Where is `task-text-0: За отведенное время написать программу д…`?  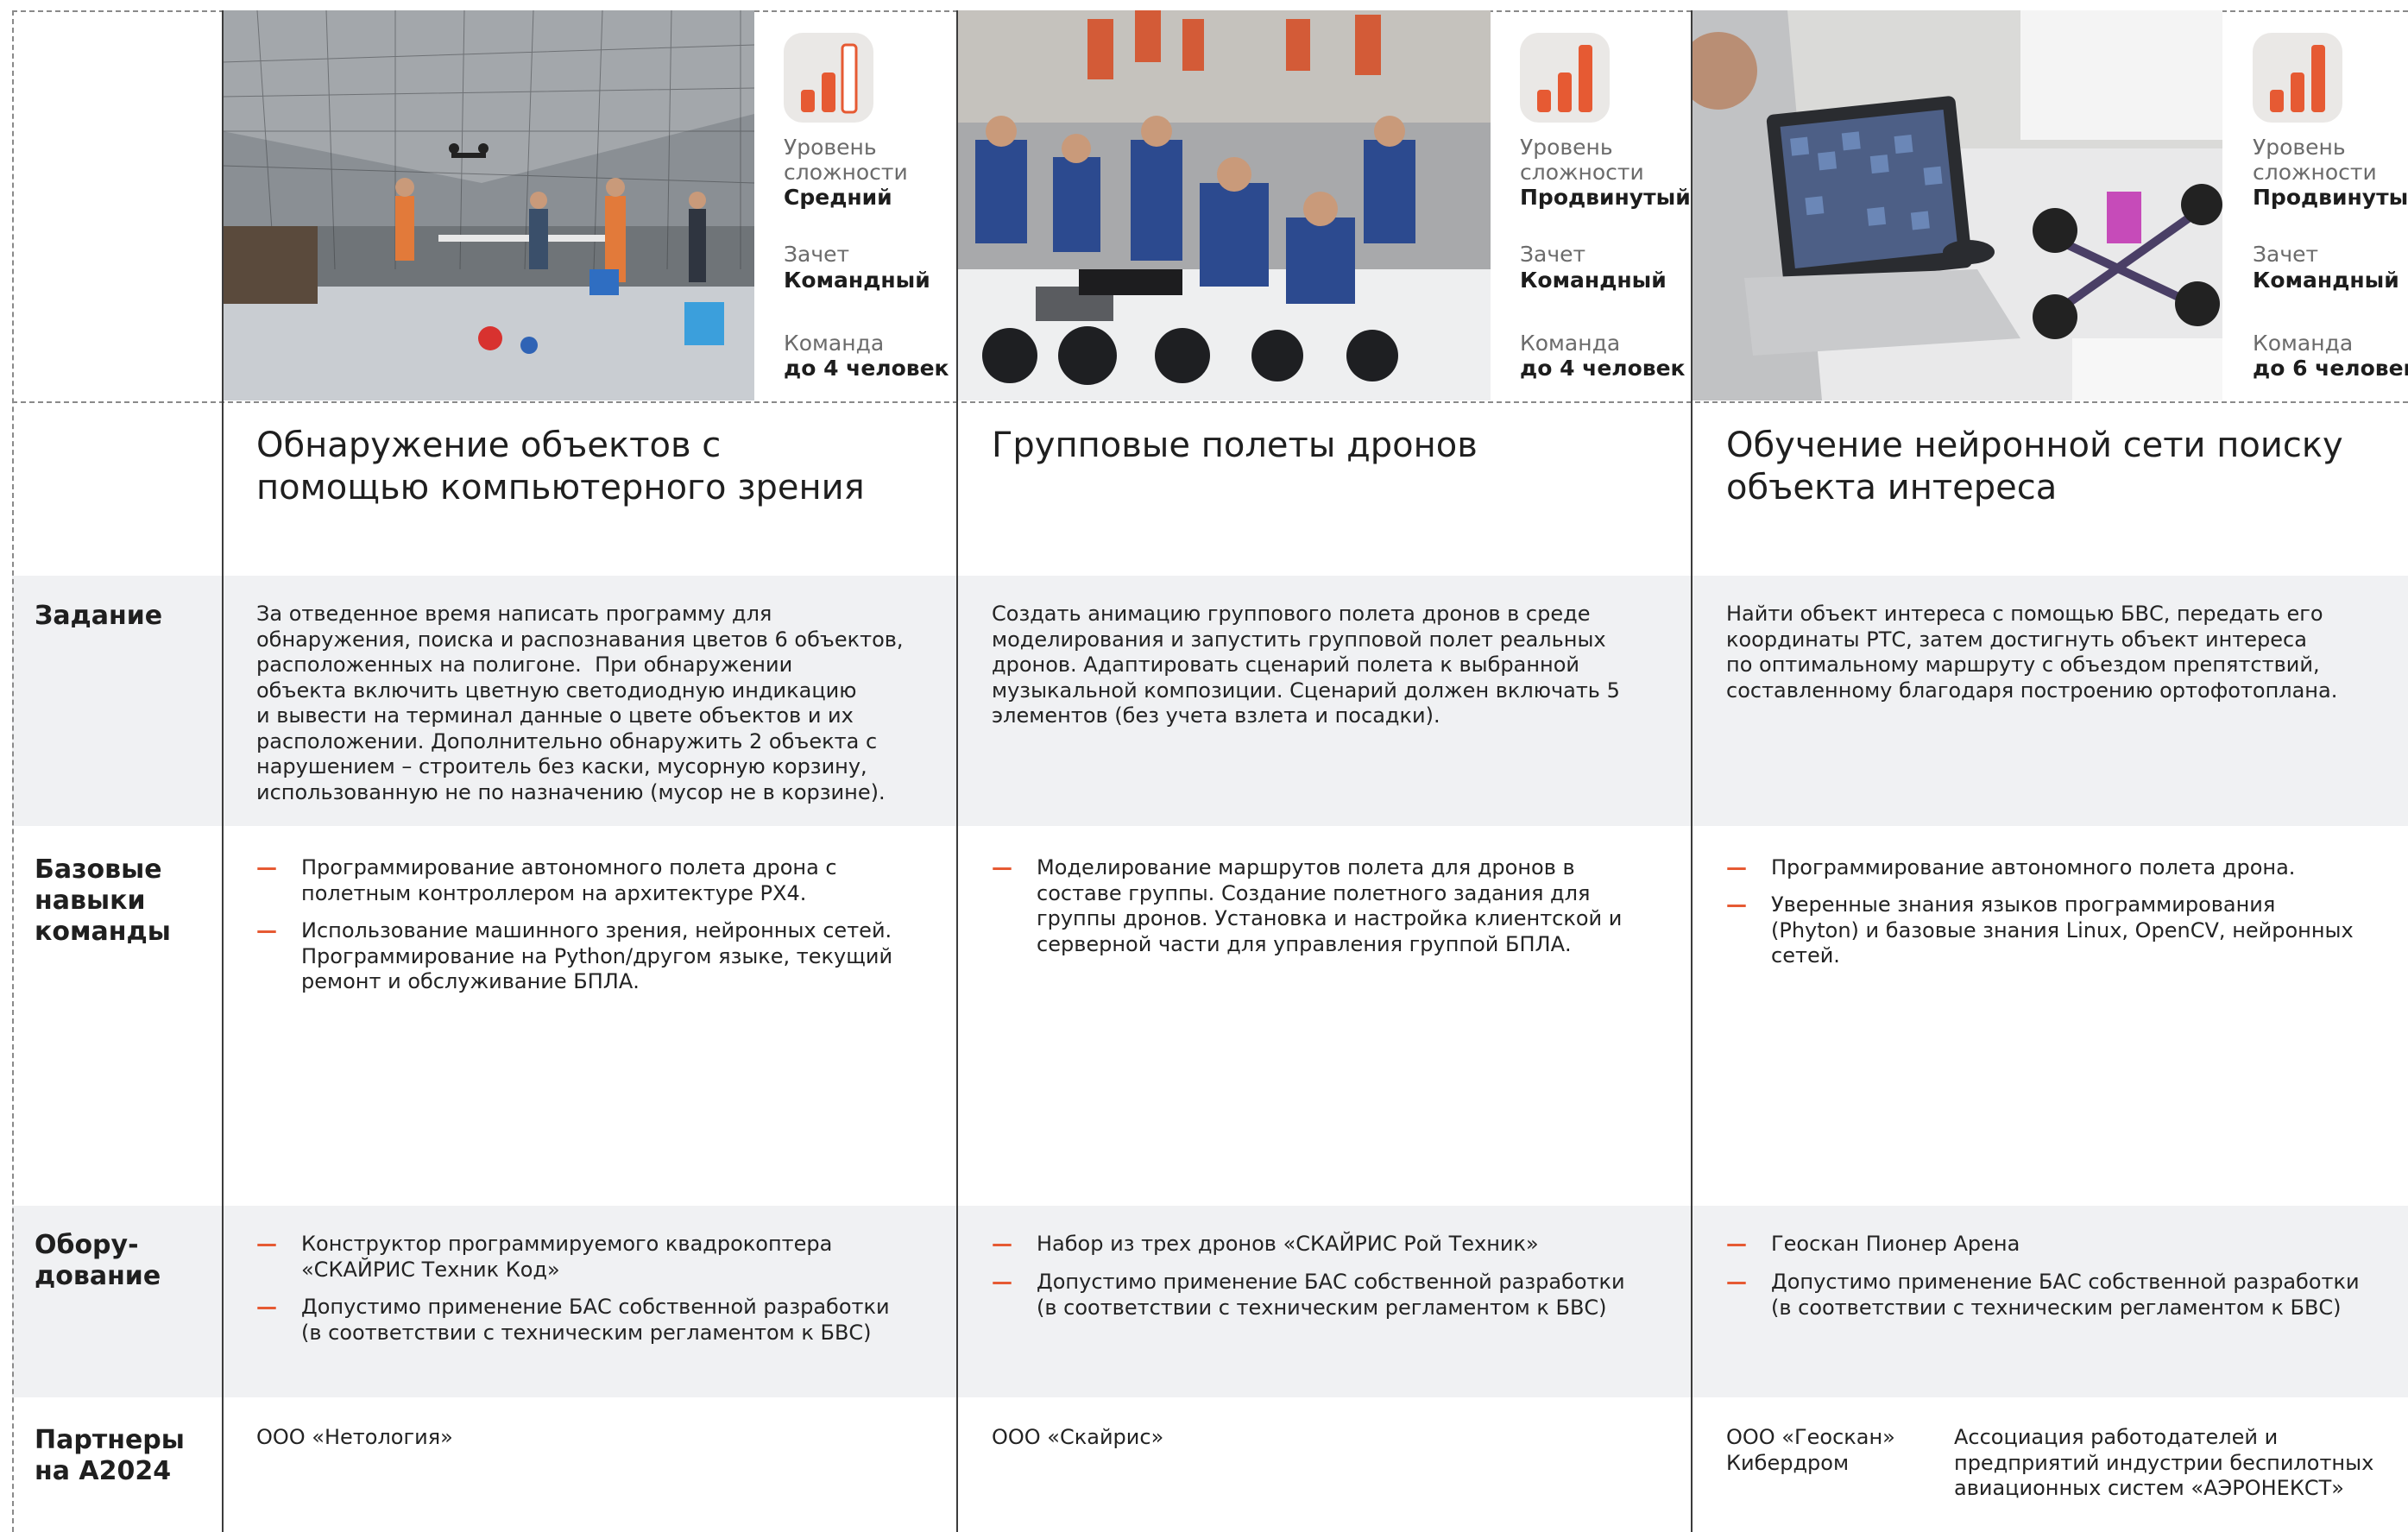 task-text-0: За отведенное время написать программу д… is located at coordinates (580, 703).